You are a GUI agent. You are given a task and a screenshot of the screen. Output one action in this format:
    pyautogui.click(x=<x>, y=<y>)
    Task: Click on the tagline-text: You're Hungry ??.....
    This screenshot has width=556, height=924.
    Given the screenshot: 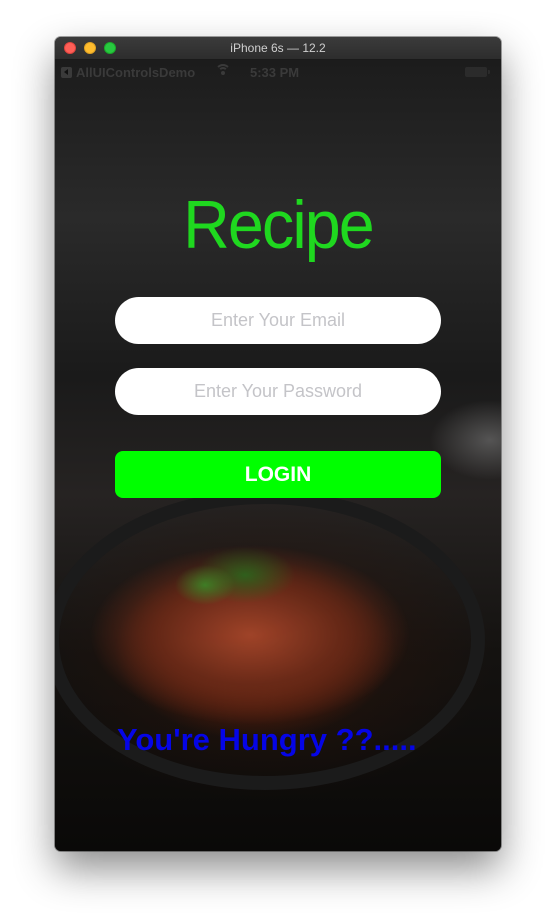 What is the action you would take?
    pyautogui.click(x=267, y=739)
    